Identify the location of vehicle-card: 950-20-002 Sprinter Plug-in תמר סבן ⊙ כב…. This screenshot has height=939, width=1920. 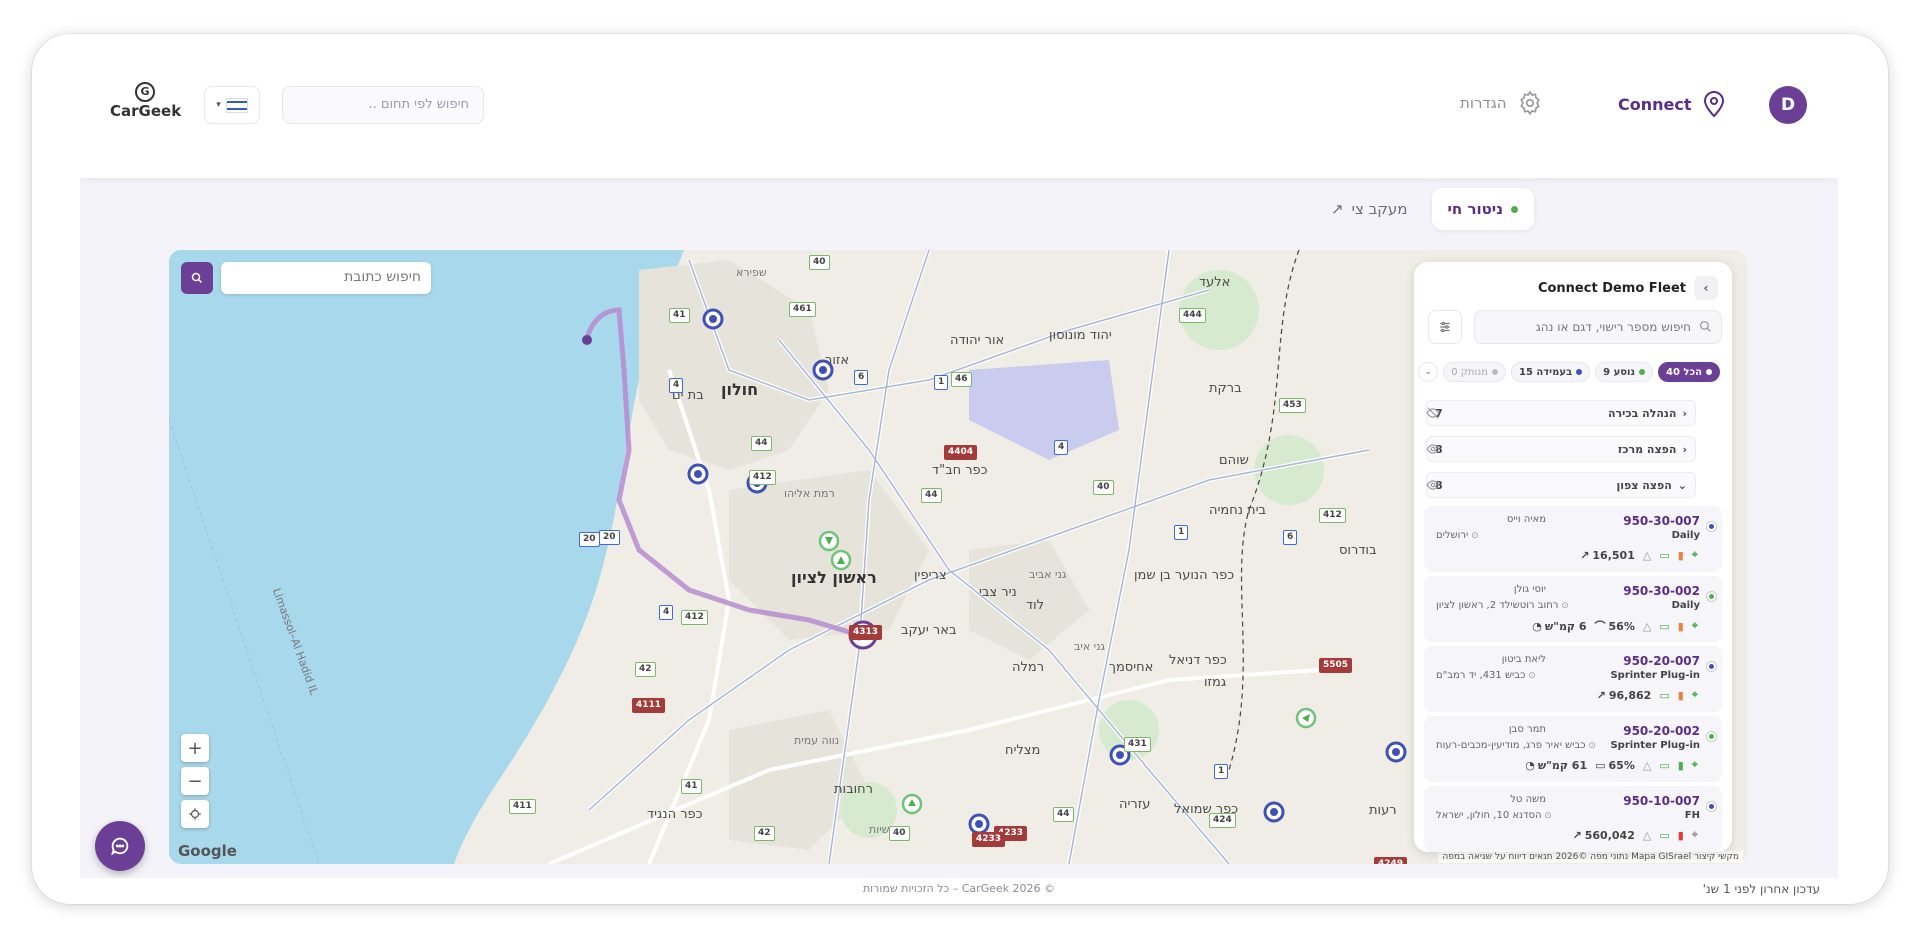
(1573, 749).